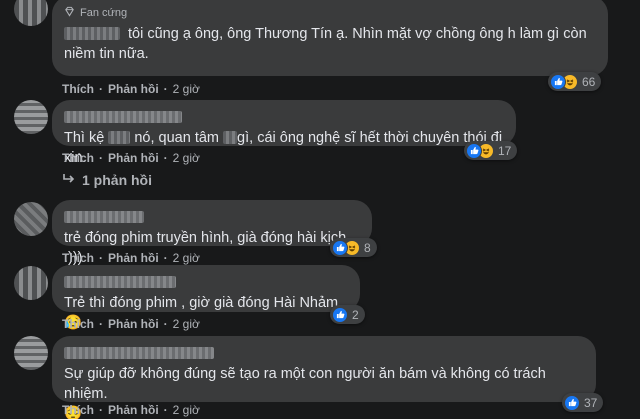 The width and height of the screenshot is (640, 419). What do you see at coordinates (355, 314) in the screenshot?
I see `reaction-count: 2` at bounding box center [355, 314].